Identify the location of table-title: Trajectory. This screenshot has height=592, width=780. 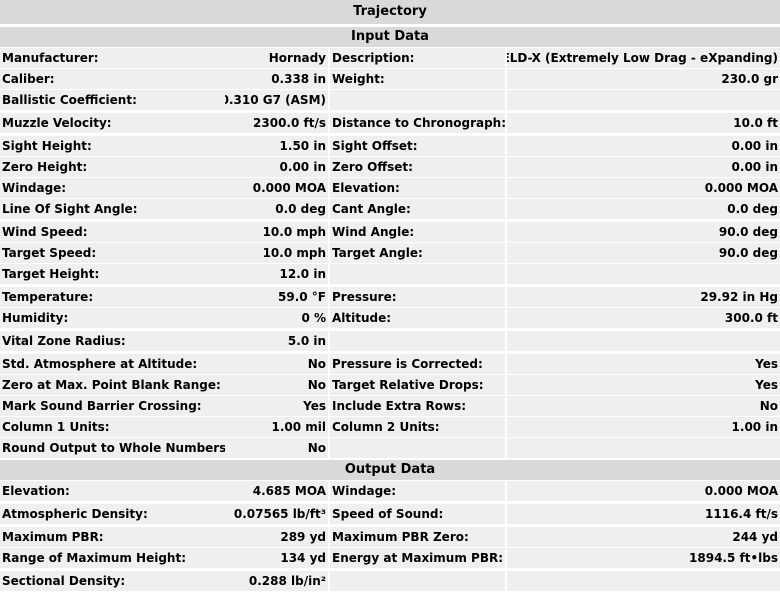
(390, 13).